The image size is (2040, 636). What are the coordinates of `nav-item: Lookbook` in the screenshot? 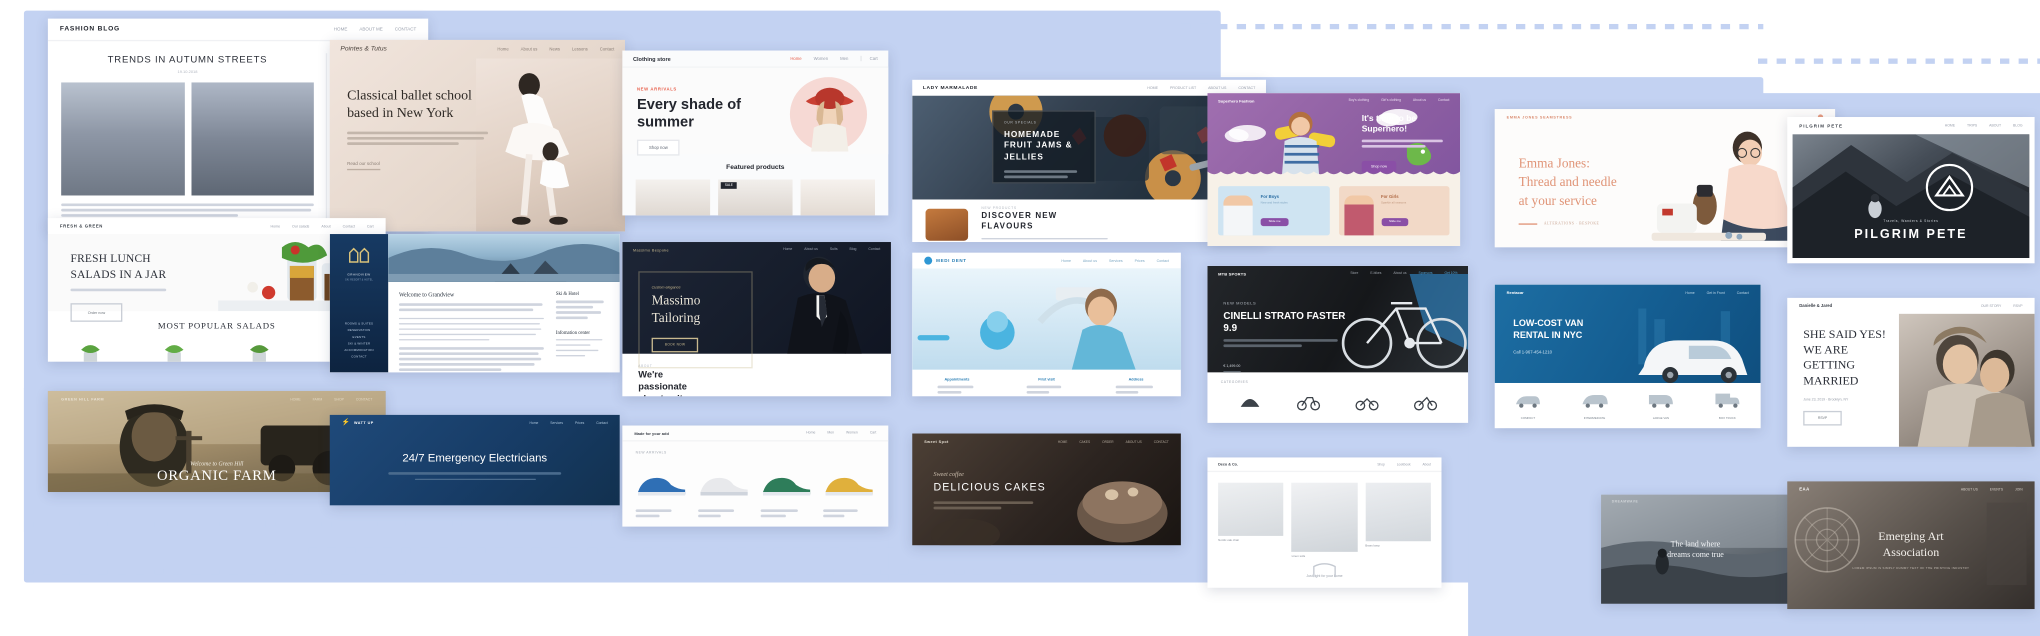 It's located at (1404, 464).